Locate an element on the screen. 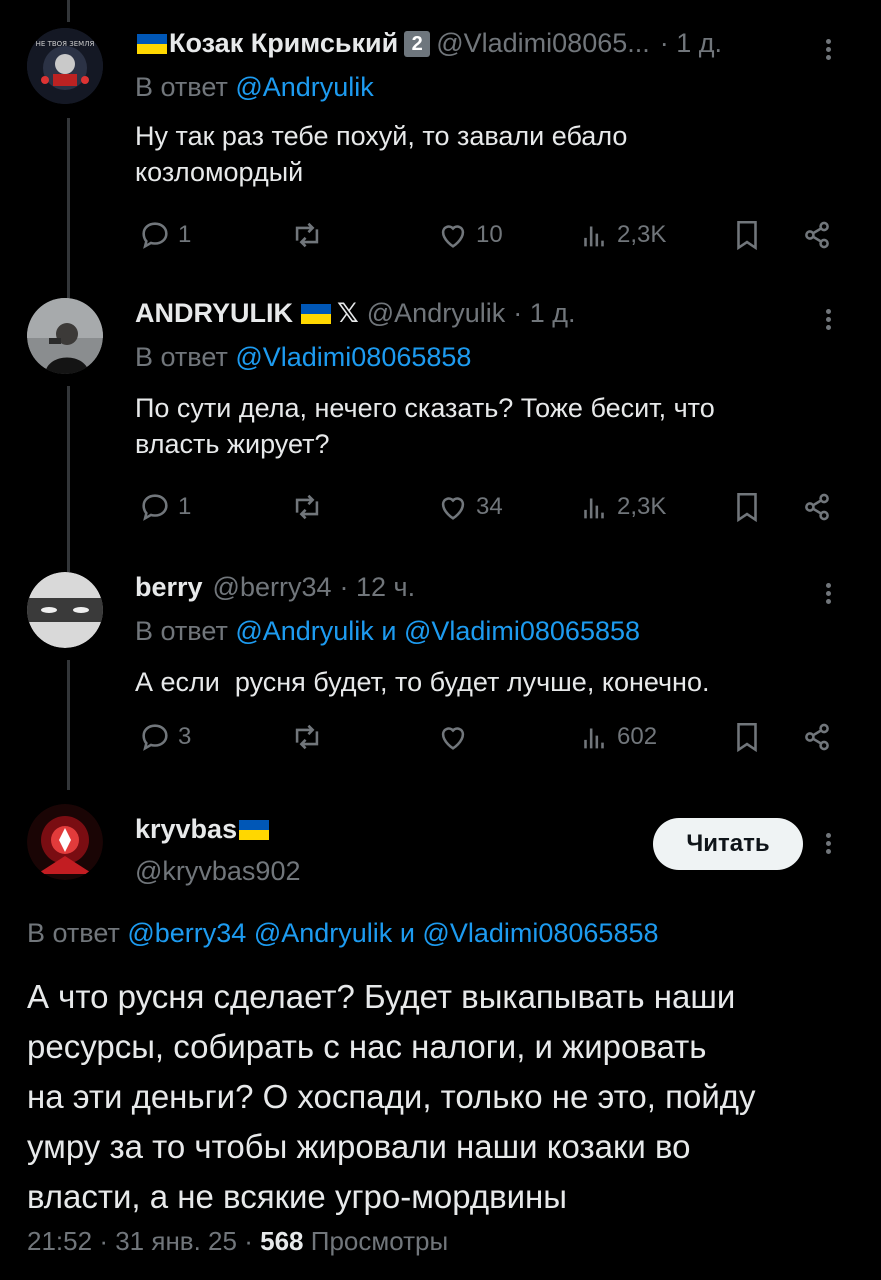  like-count: 34 is located at coordinates (489, 506).